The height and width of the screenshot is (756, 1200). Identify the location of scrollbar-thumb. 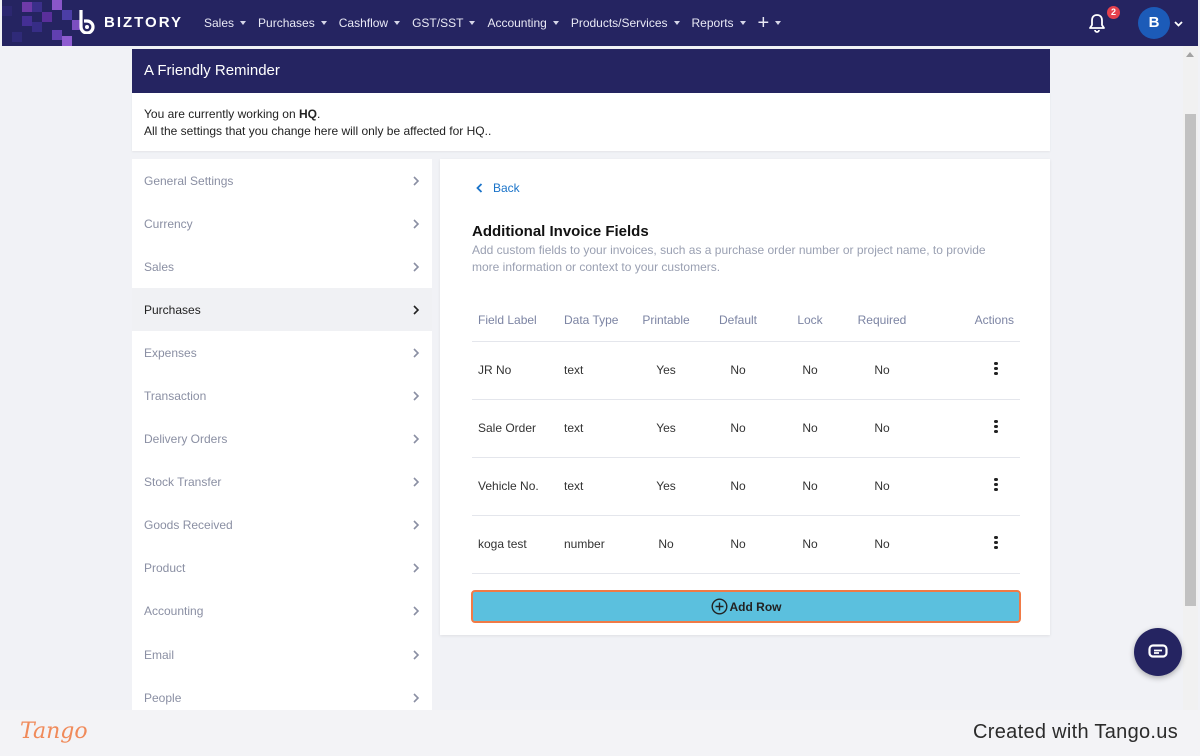
(1190, 360).